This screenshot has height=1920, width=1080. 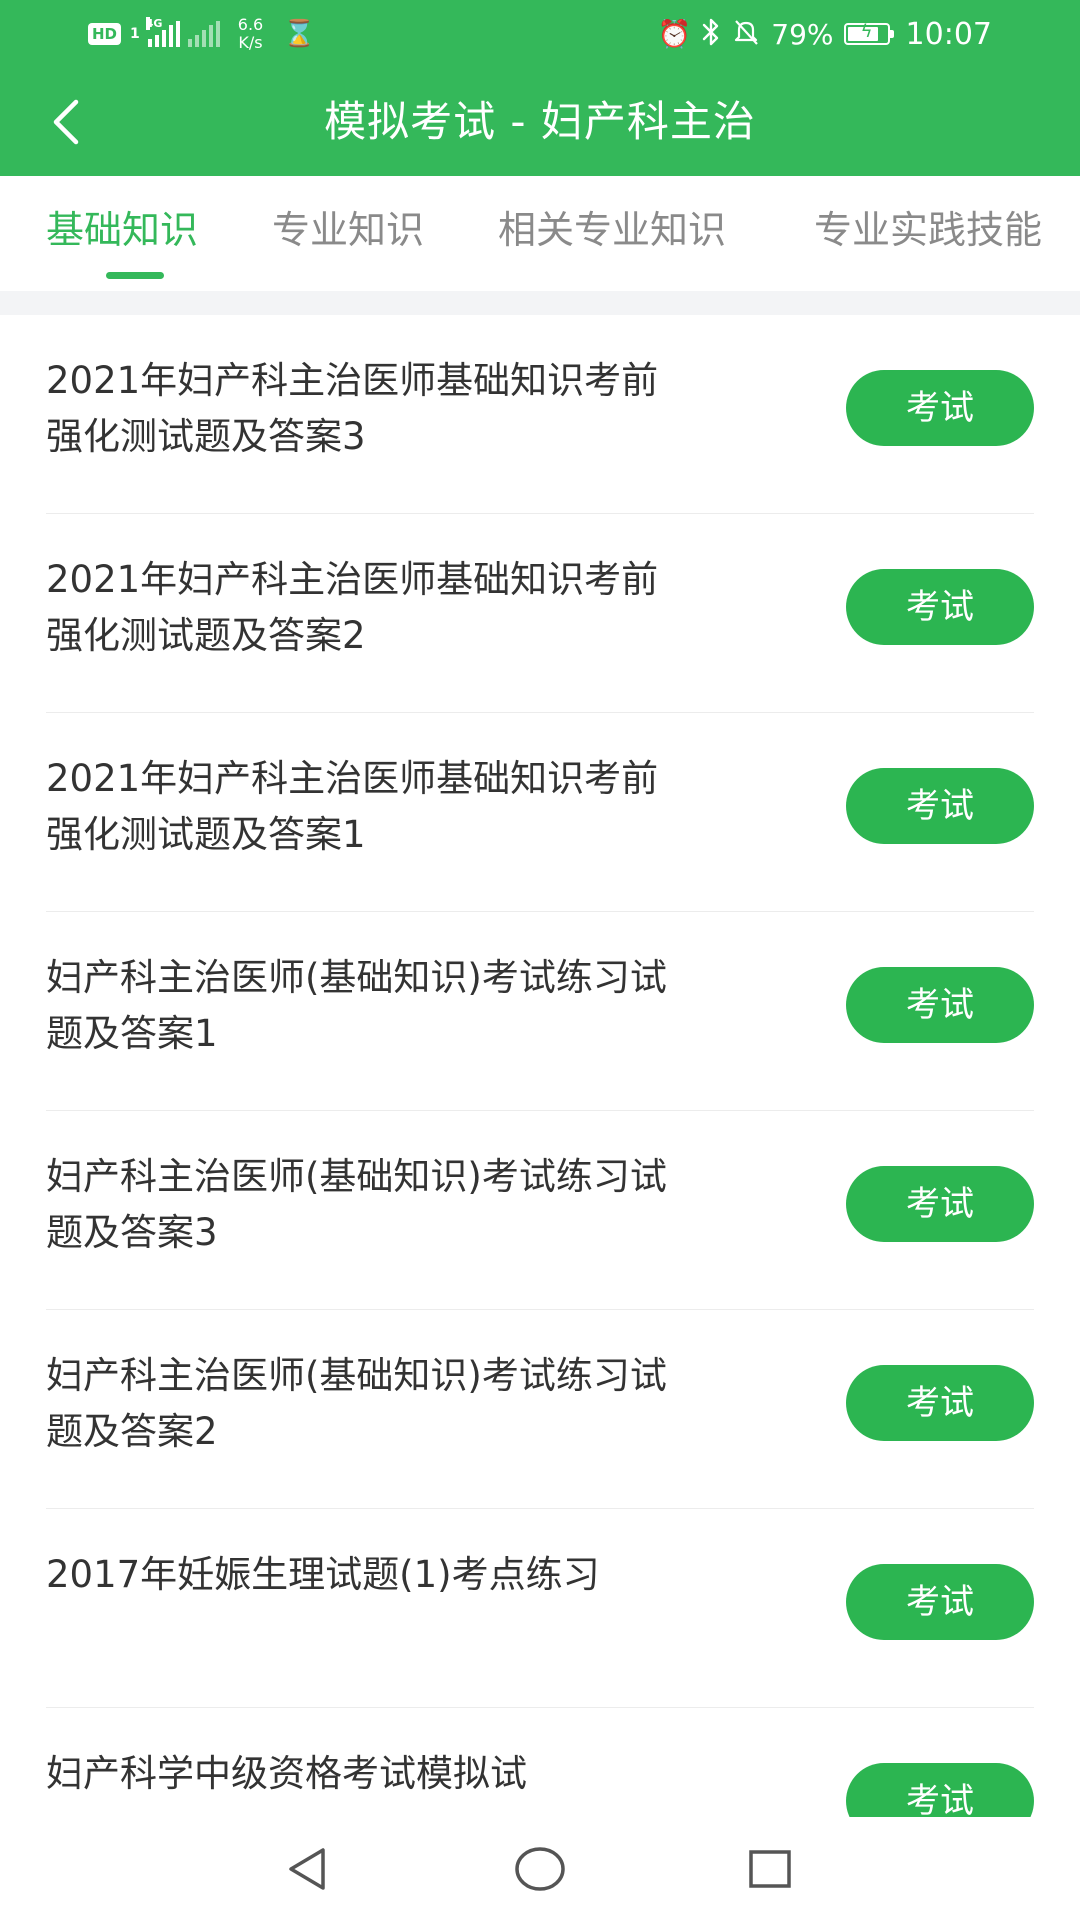 I want to click on recents-square-icon, so click(x=770, y=1869).